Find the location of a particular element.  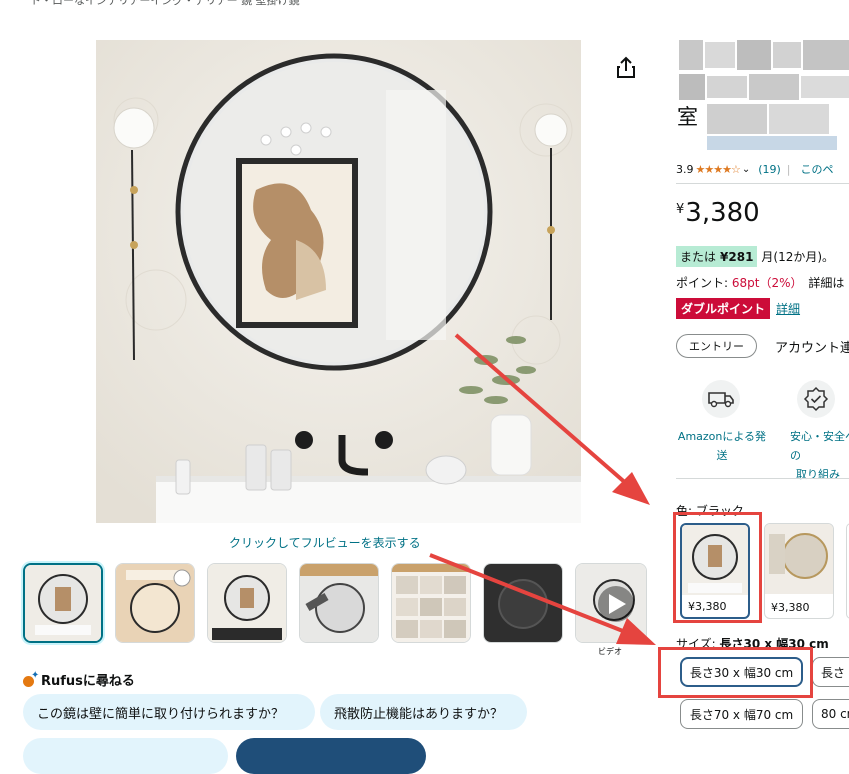

double-point-badge: ダブルポイント is located at coordinates (723, 308).